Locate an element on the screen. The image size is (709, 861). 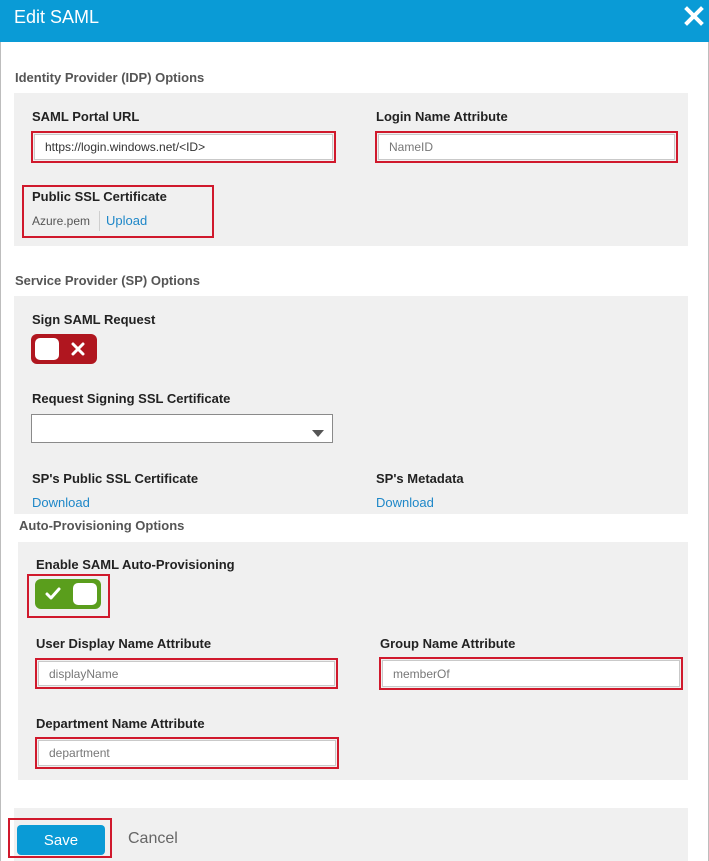
login-name-attribute-label: Login Name Attribute is located at coordinates (442, 116).